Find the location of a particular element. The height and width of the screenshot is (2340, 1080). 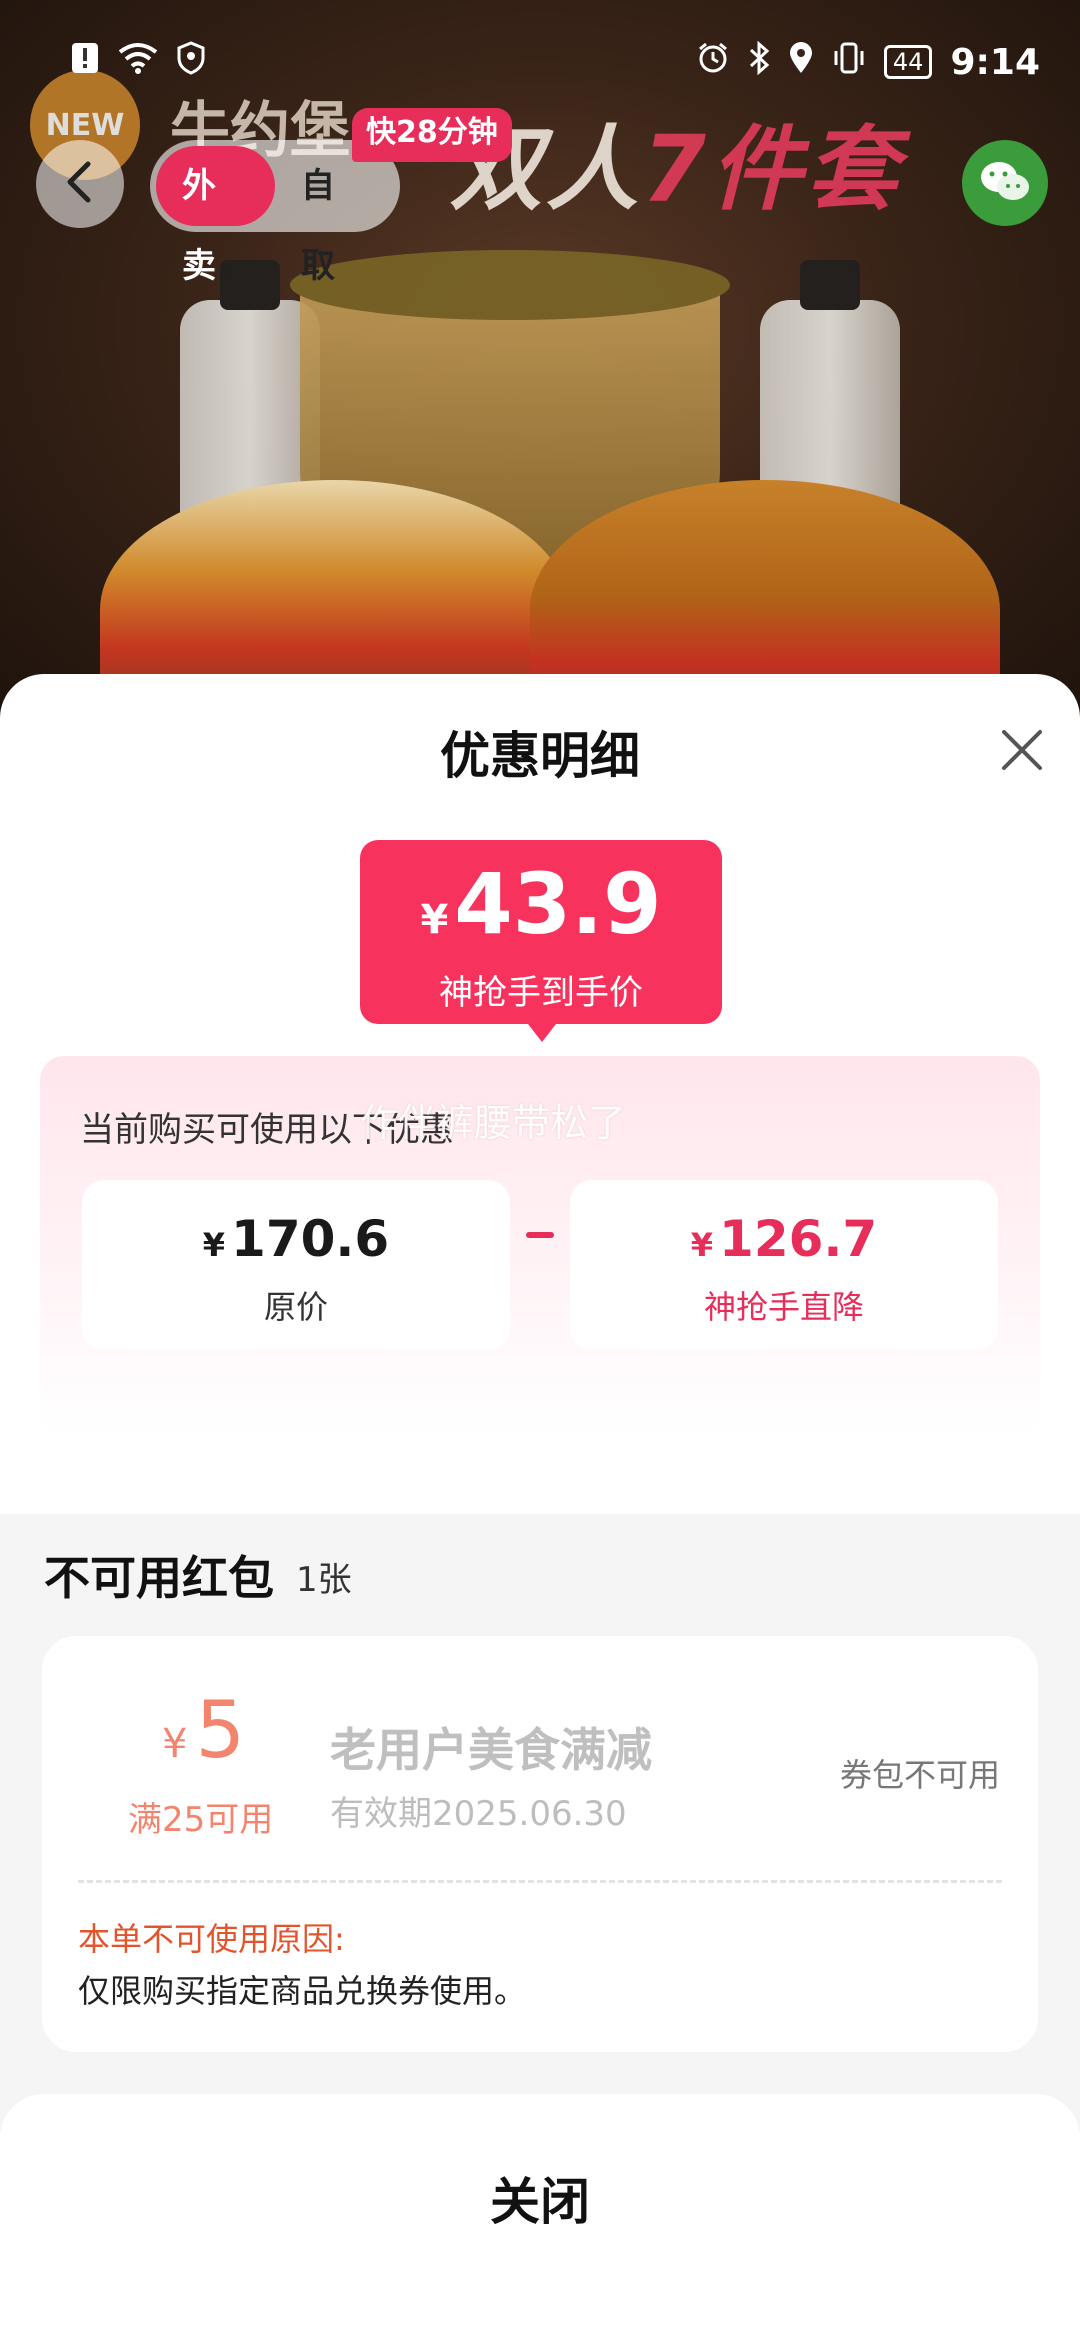

status-right: 44 9:14 is located at coordinates (868, 62).